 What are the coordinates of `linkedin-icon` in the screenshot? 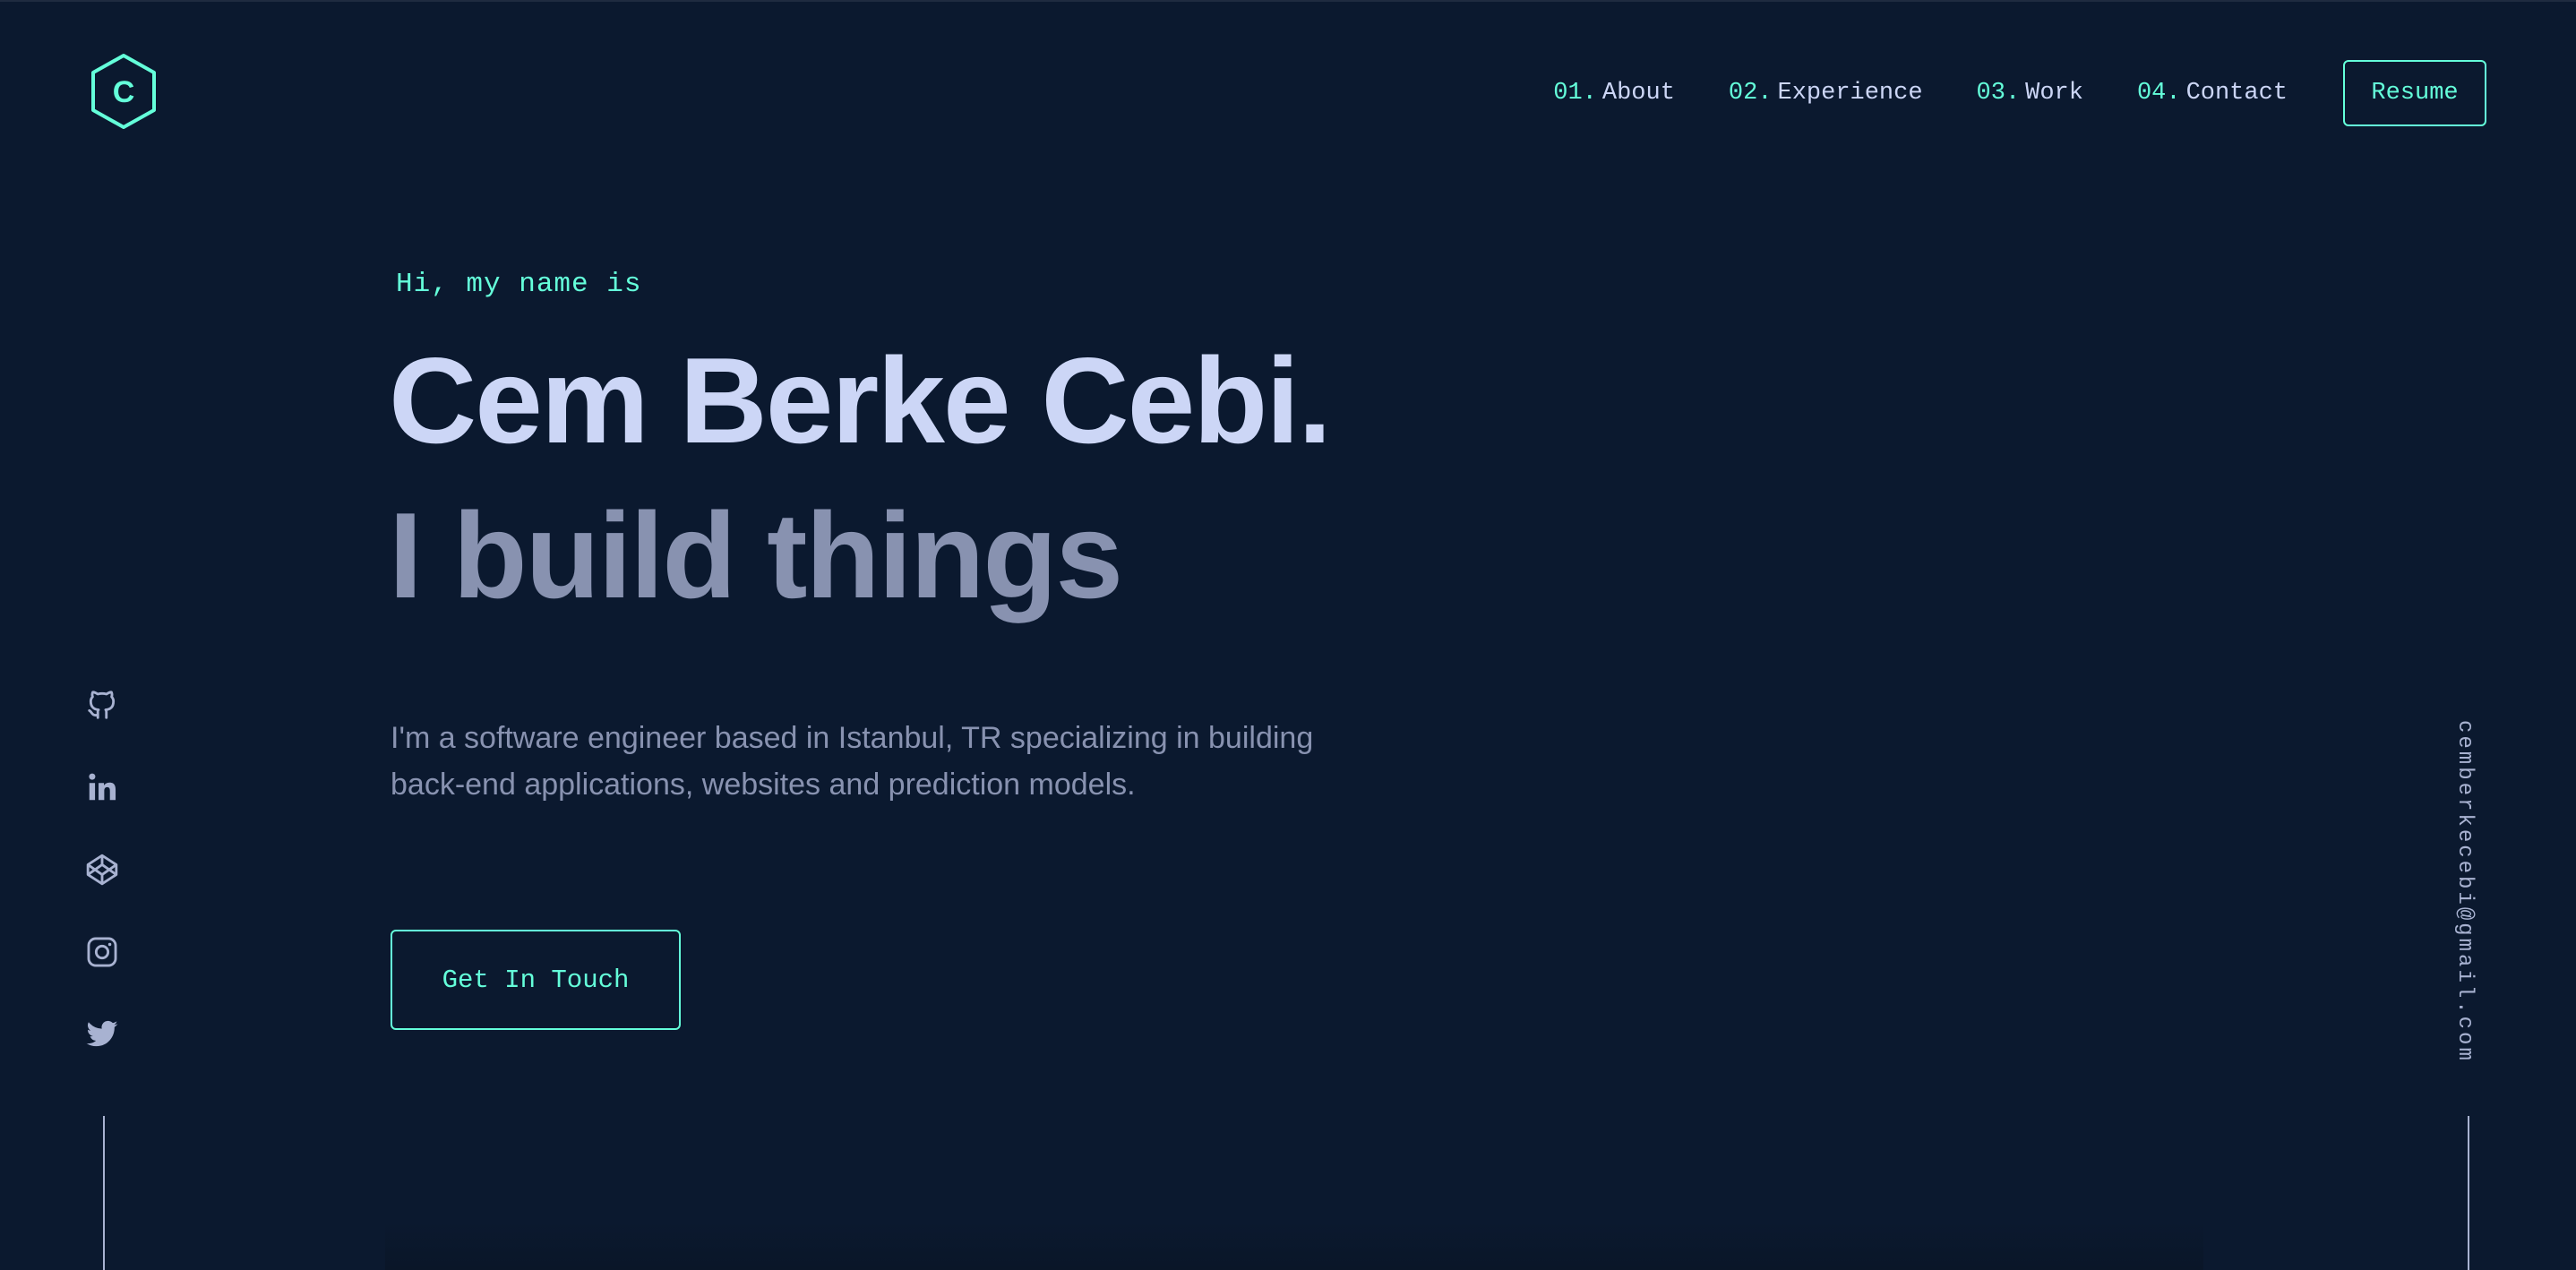 It's located at (102, 787).